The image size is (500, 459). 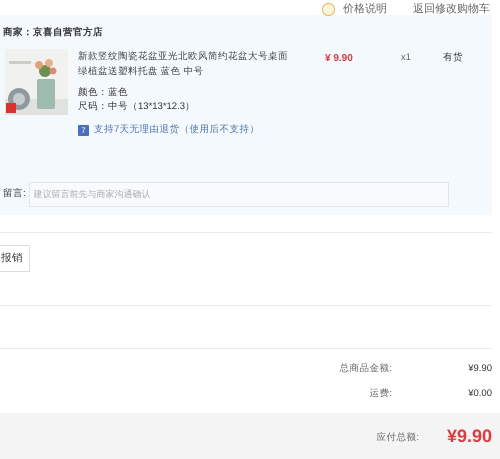 What do you see at coordinates (18, 33) in the screenshot?
I see `seller-label: 商家：` at bounding box center [18, 33].